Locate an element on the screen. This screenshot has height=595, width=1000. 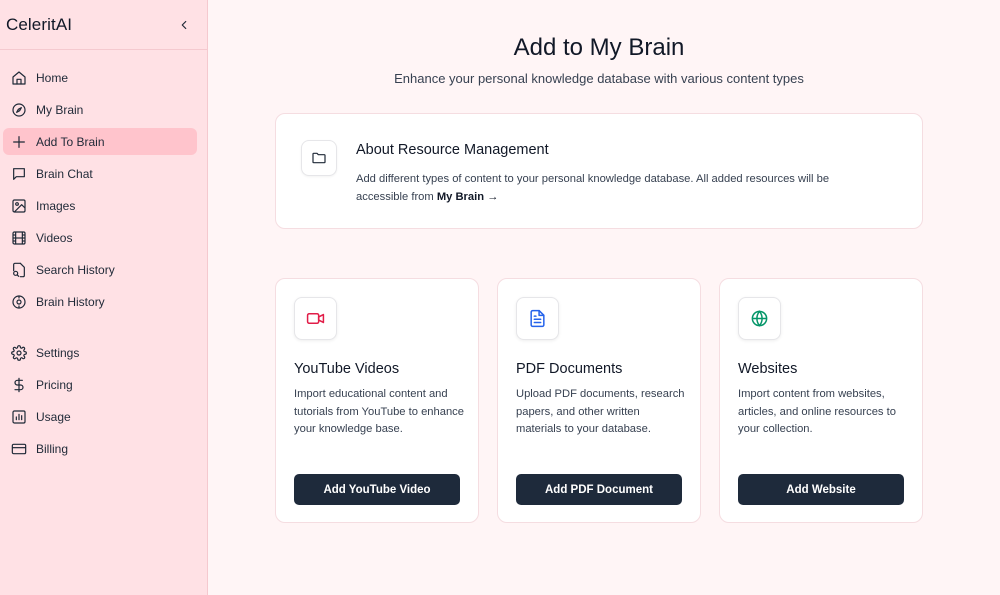
sidebar-item-label: Search History is located at coordinates (75, 269).